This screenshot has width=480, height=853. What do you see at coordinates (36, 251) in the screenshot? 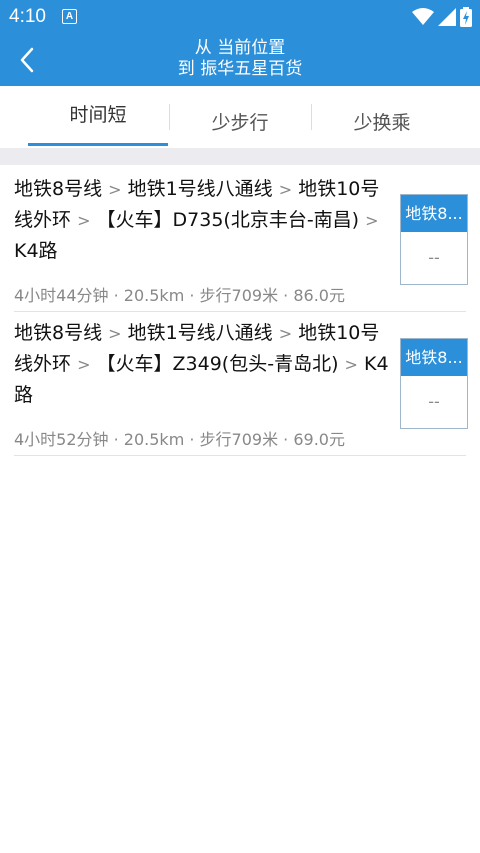
I see `segment: K4路` at bounding box center [36, 251].